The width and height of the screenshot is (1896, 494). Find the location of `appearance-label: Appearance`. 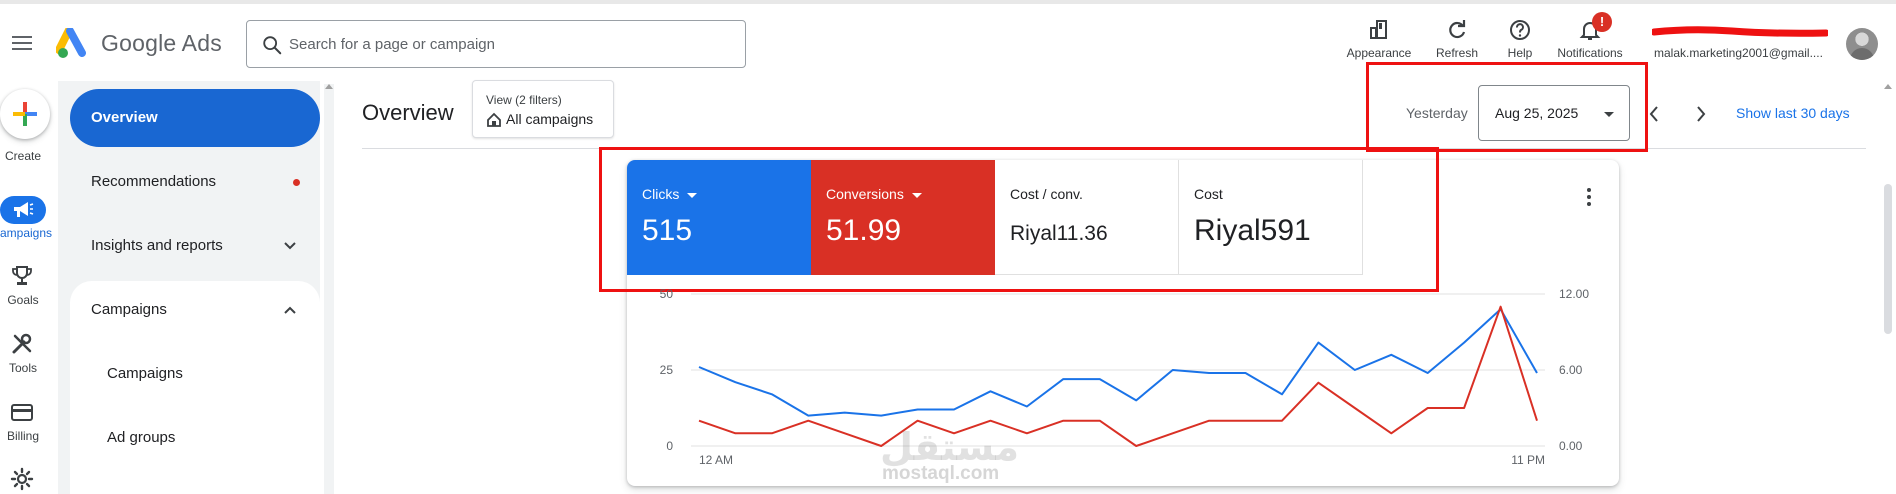

appearance-label: Appearance is located at coordinates (1379, 53).